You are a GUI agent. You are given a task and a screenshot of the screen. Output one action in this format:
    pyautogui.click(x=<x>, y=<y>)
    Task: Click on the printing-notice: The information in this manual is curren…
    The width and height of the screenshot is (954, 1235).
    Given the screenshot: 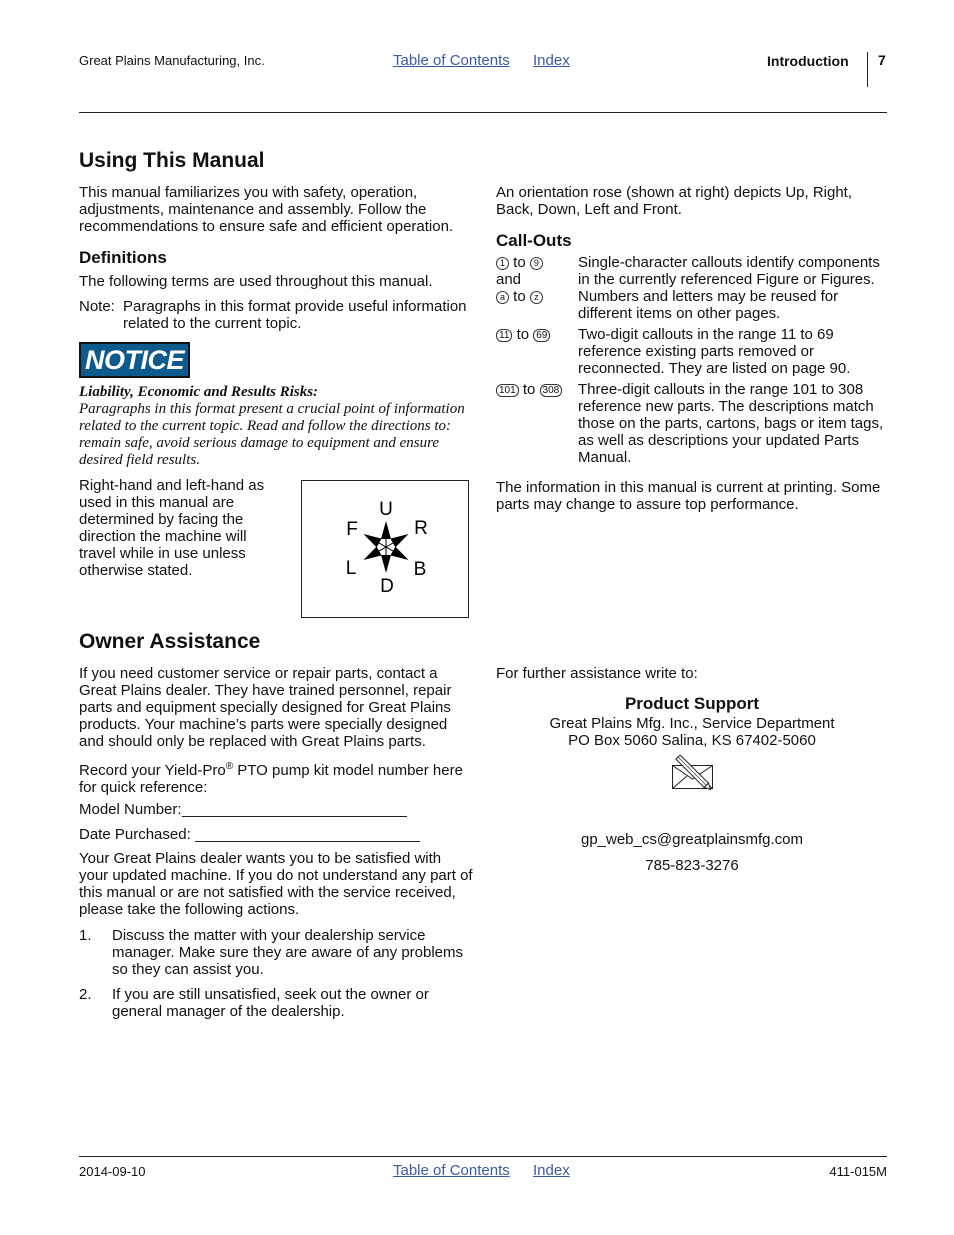 What is the action you would take?
    pyautogui.click(x=688, y=496)
    